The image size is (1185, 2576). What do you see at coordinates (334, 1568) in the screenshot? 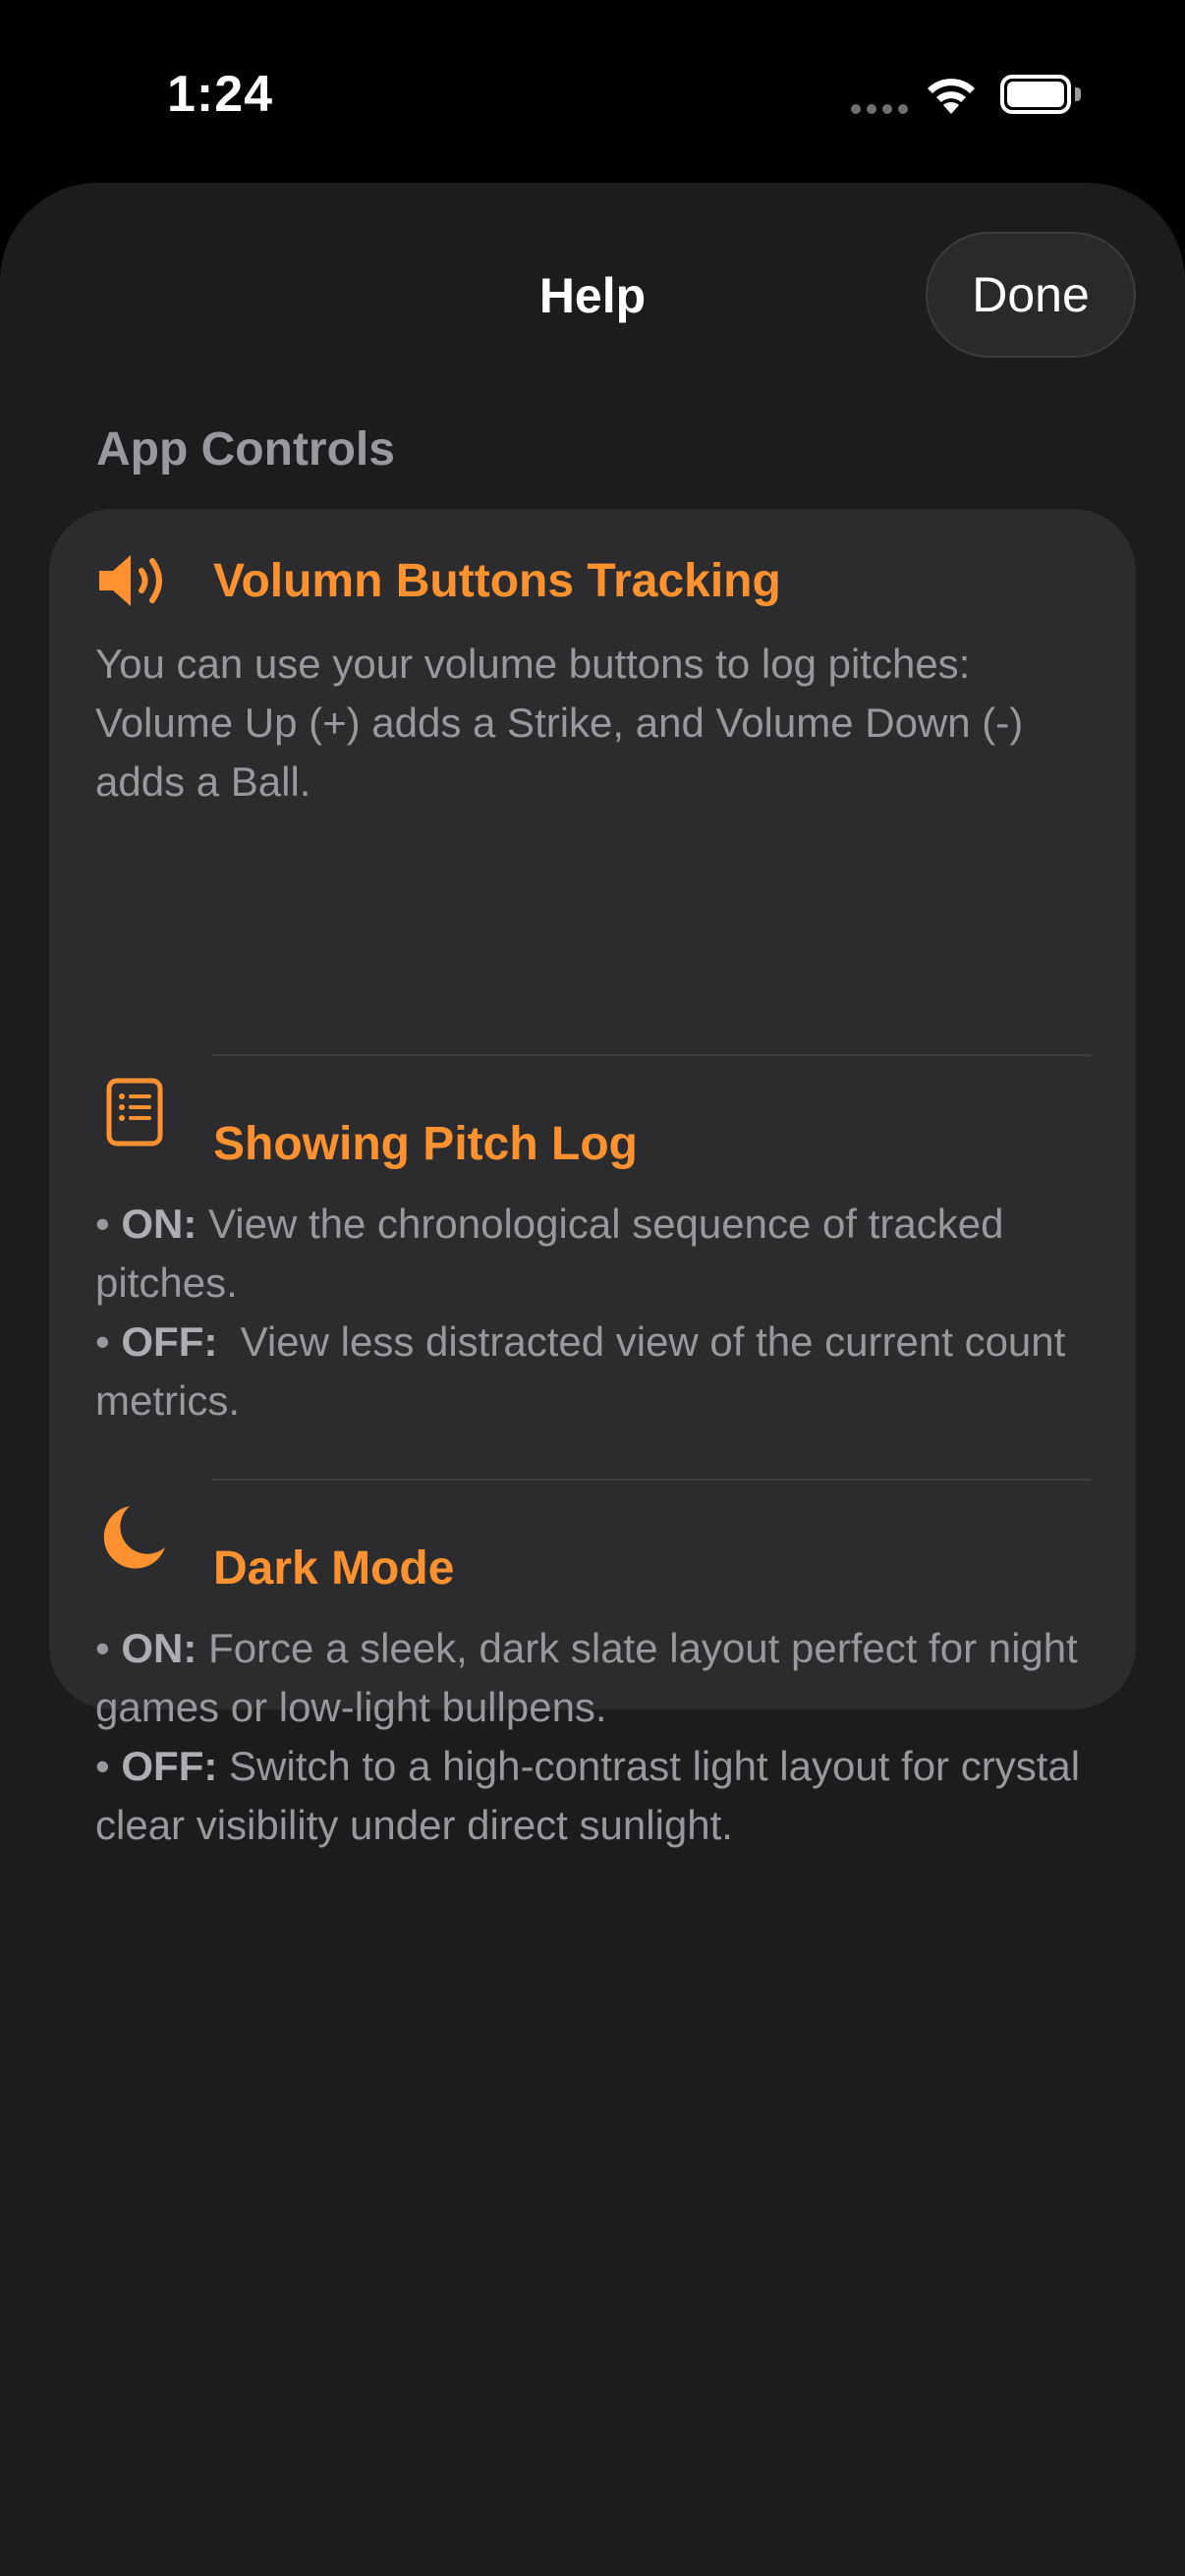
I see `row-title: Dark Mode` at bounding box center [334, 1568].